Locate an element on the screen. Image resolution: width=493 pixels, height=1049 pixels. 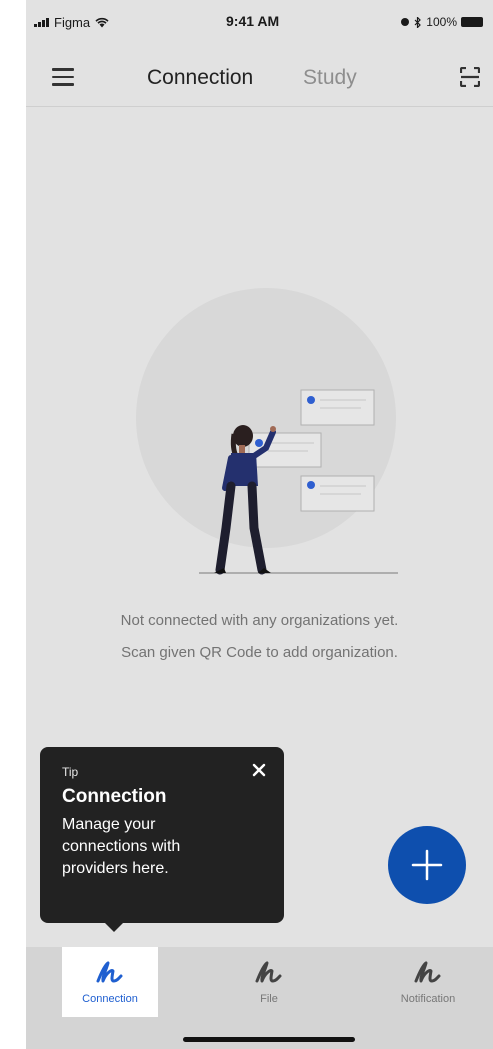
notification-scribble-icon is located at coordinates (427, 972).